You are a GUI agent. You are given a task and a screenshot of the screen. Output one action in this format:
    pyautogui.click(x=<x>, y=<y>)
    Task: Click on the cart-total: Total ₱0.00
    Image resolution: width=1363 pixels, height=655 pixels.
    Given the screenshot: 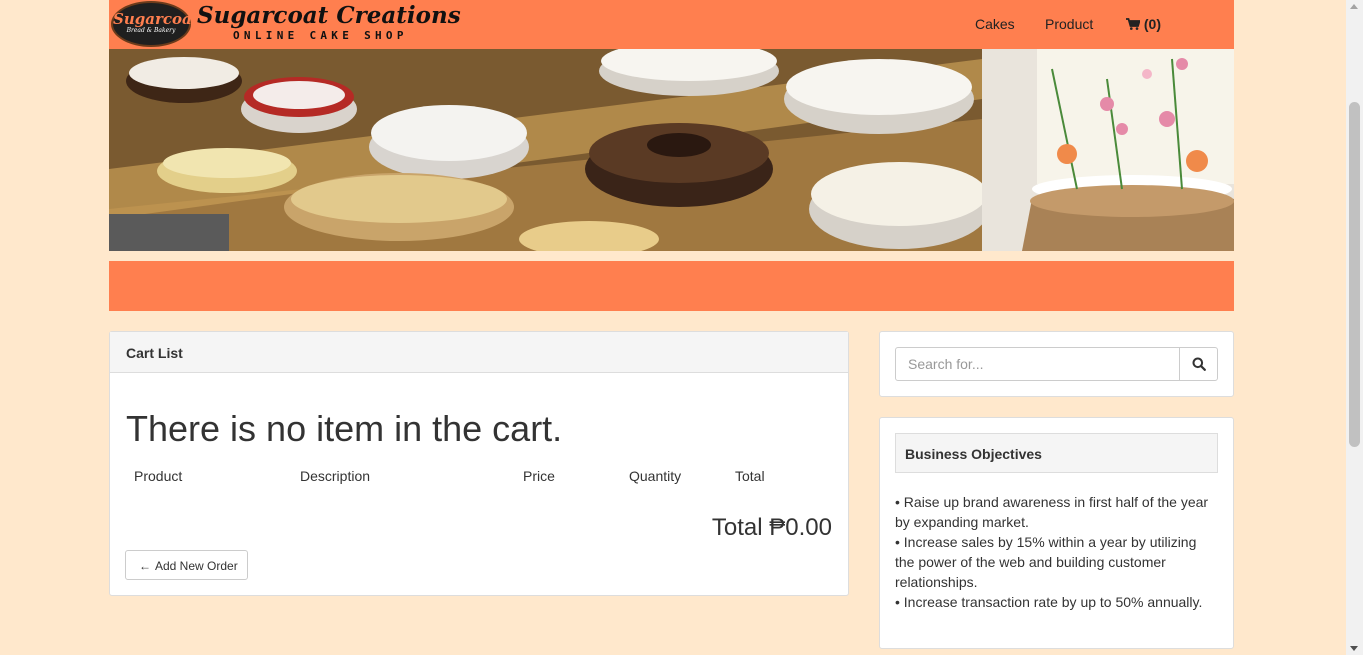 What is the action you would take?
    pyautogui.click(x=771, y=527)
    